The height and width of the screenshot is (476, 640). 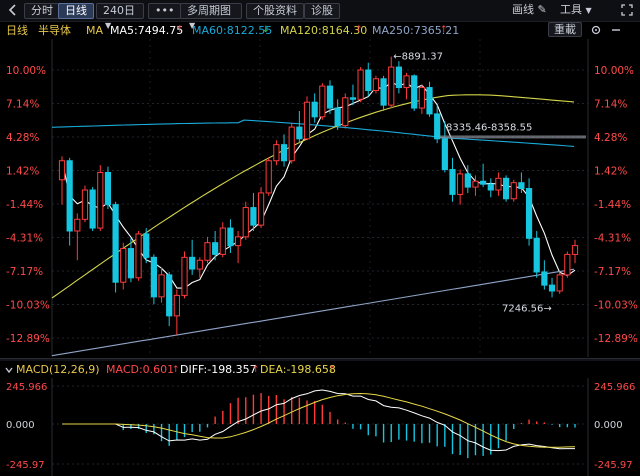 I want to click on back-icon, so click(x=13, y=10).